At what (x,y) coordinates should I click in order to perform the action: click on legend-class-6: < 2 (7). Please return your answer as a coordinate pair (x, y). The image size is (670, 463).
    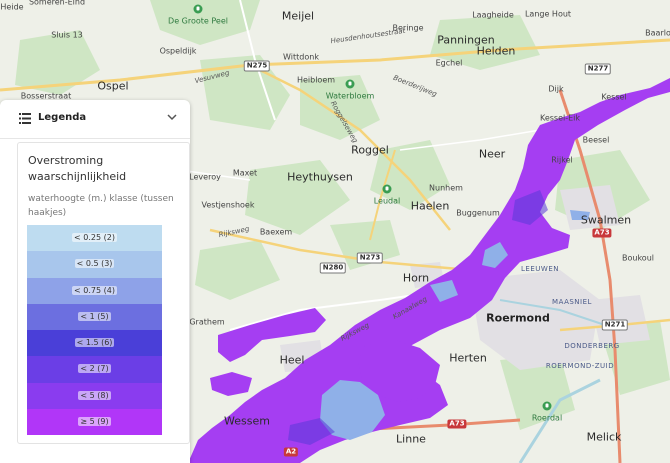
    Looking at the image, I should click on (94, 369).